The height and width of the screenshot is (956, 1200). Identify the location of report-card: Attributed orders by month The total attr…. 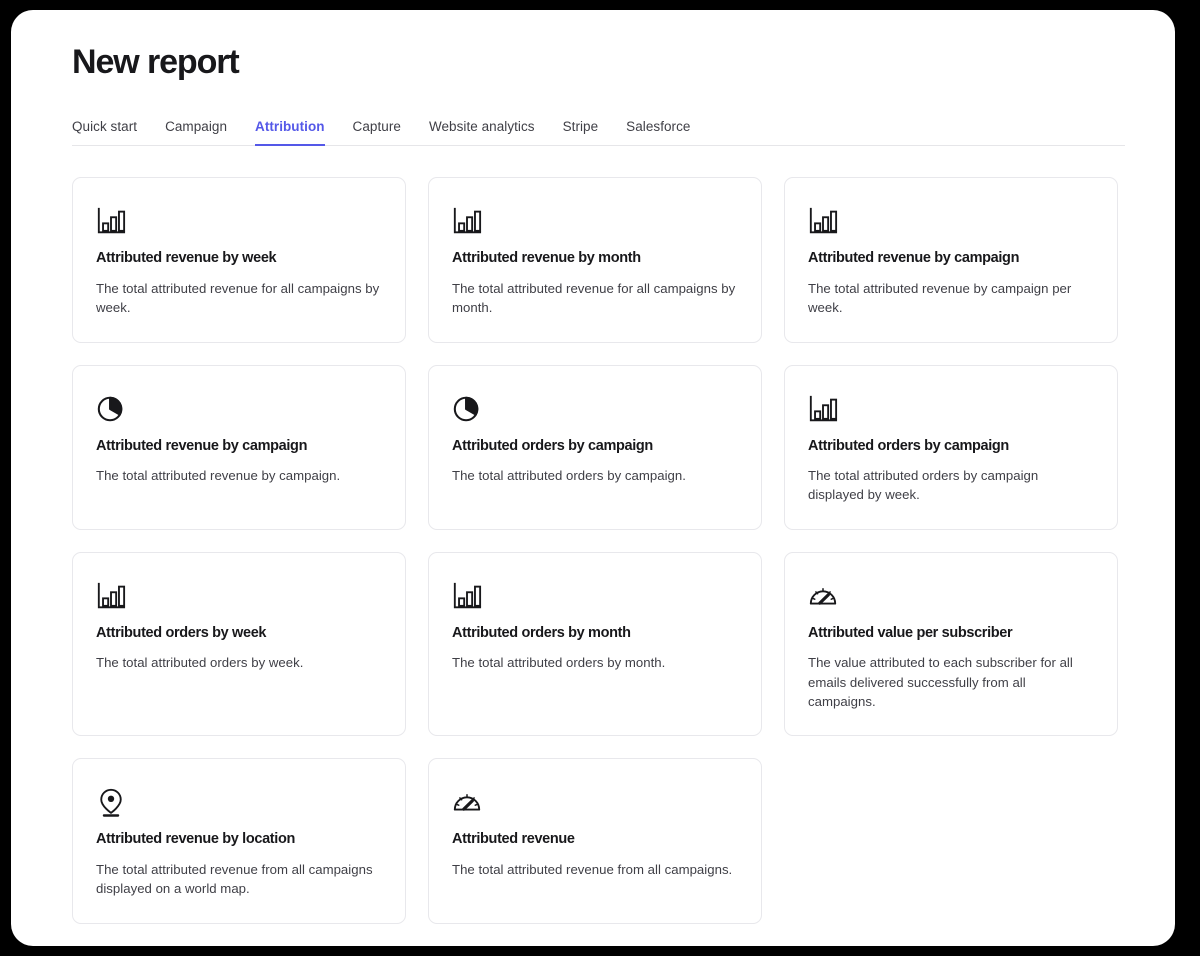
(595, 644).